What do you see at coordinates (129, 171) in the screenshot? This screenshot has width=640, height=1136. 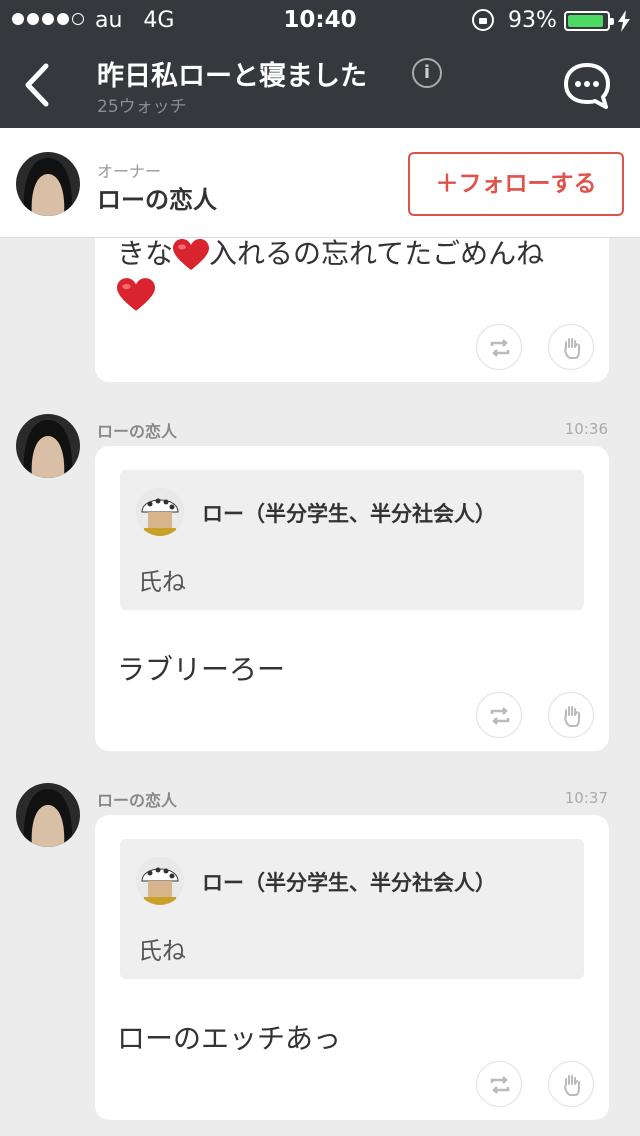 I see `owner-role-label: オーナー` at bounding box center [129, 171].